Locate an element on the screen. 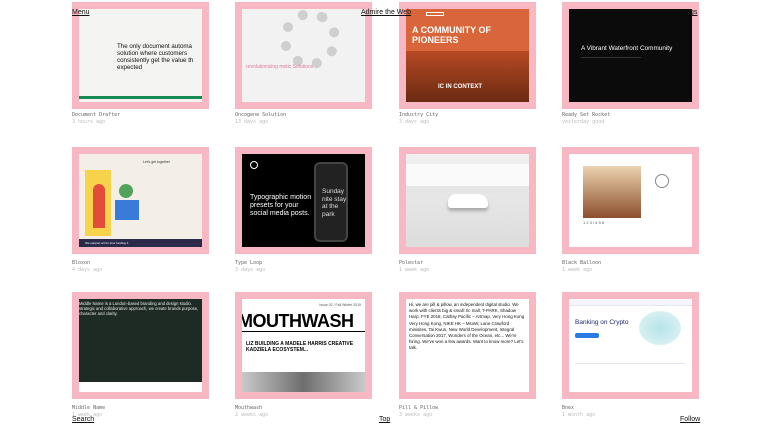  circle-icon is located at coordinates (662, 181).